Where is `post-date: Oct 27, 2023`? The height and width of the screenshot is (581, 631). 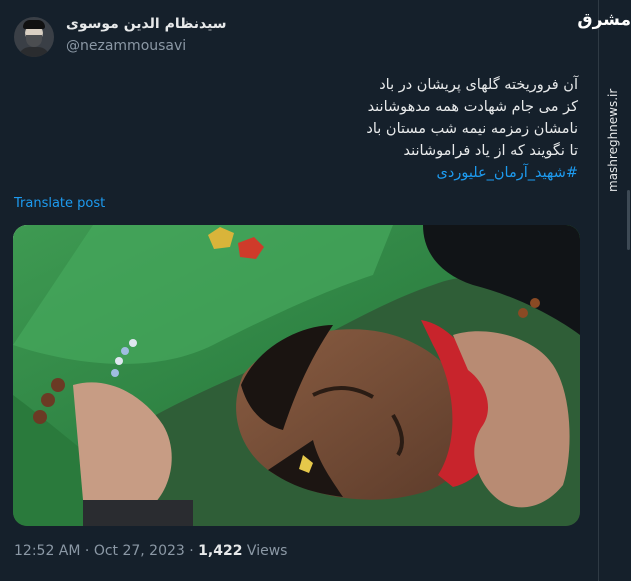
post-date: Oct 27, 2023 is located at coordinates (139, 551).